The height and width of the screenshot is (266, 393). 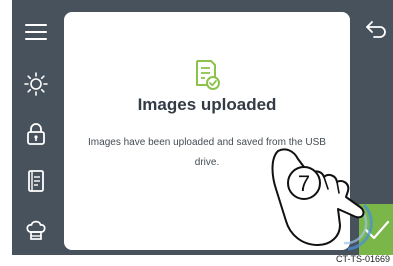 I want to click on brightness-icon, so click(x=36, y=84).